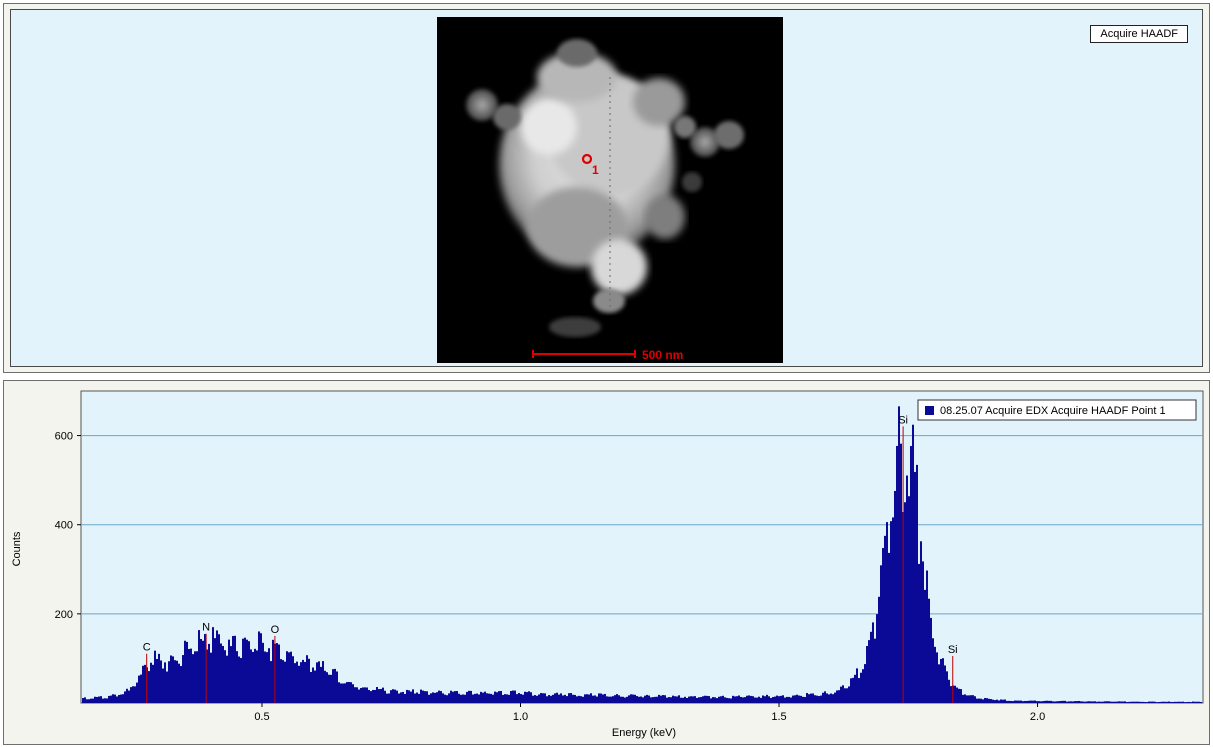 The image size is (1213, 747). Describe the element at coordinates (1139, 34) in the screenshot. I see `acquire-haadf-label: Acquire HAADF` at that location.